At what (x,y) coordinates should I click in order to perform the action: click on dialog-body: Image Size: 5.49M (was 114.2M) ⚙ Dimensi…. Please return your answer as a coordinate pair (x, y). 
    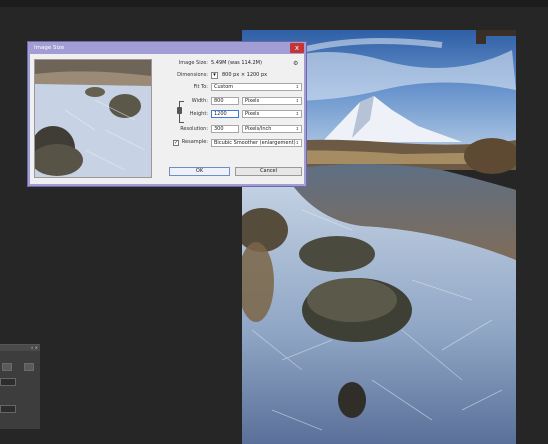
    Looking at the image, I should click on (167, 119).